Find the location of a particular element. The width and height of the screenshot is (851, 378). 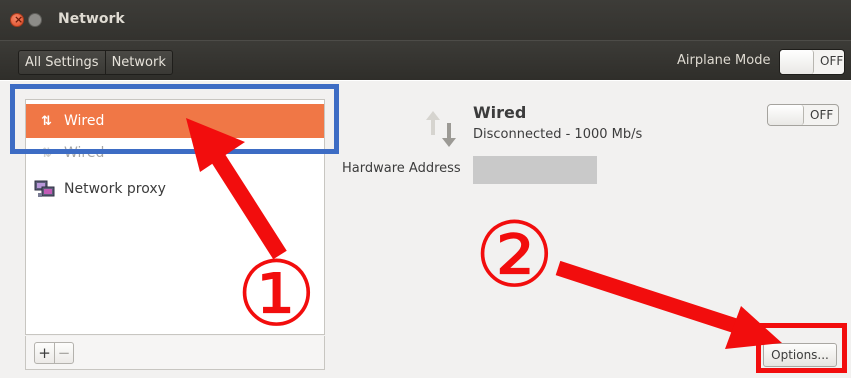

device-item-network-proxy: Network proxy is located at coordinates (175, 189).